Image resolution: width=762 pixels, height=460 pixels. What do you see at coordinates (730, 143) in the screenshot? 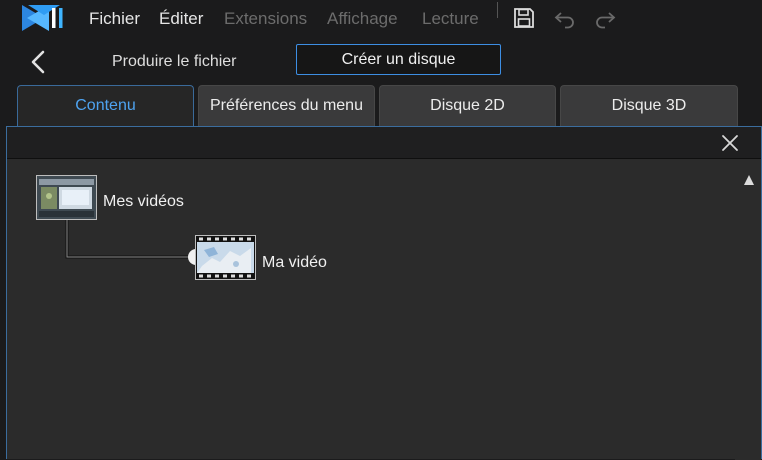
I see `close-icon` at bounding box center [730, 143].